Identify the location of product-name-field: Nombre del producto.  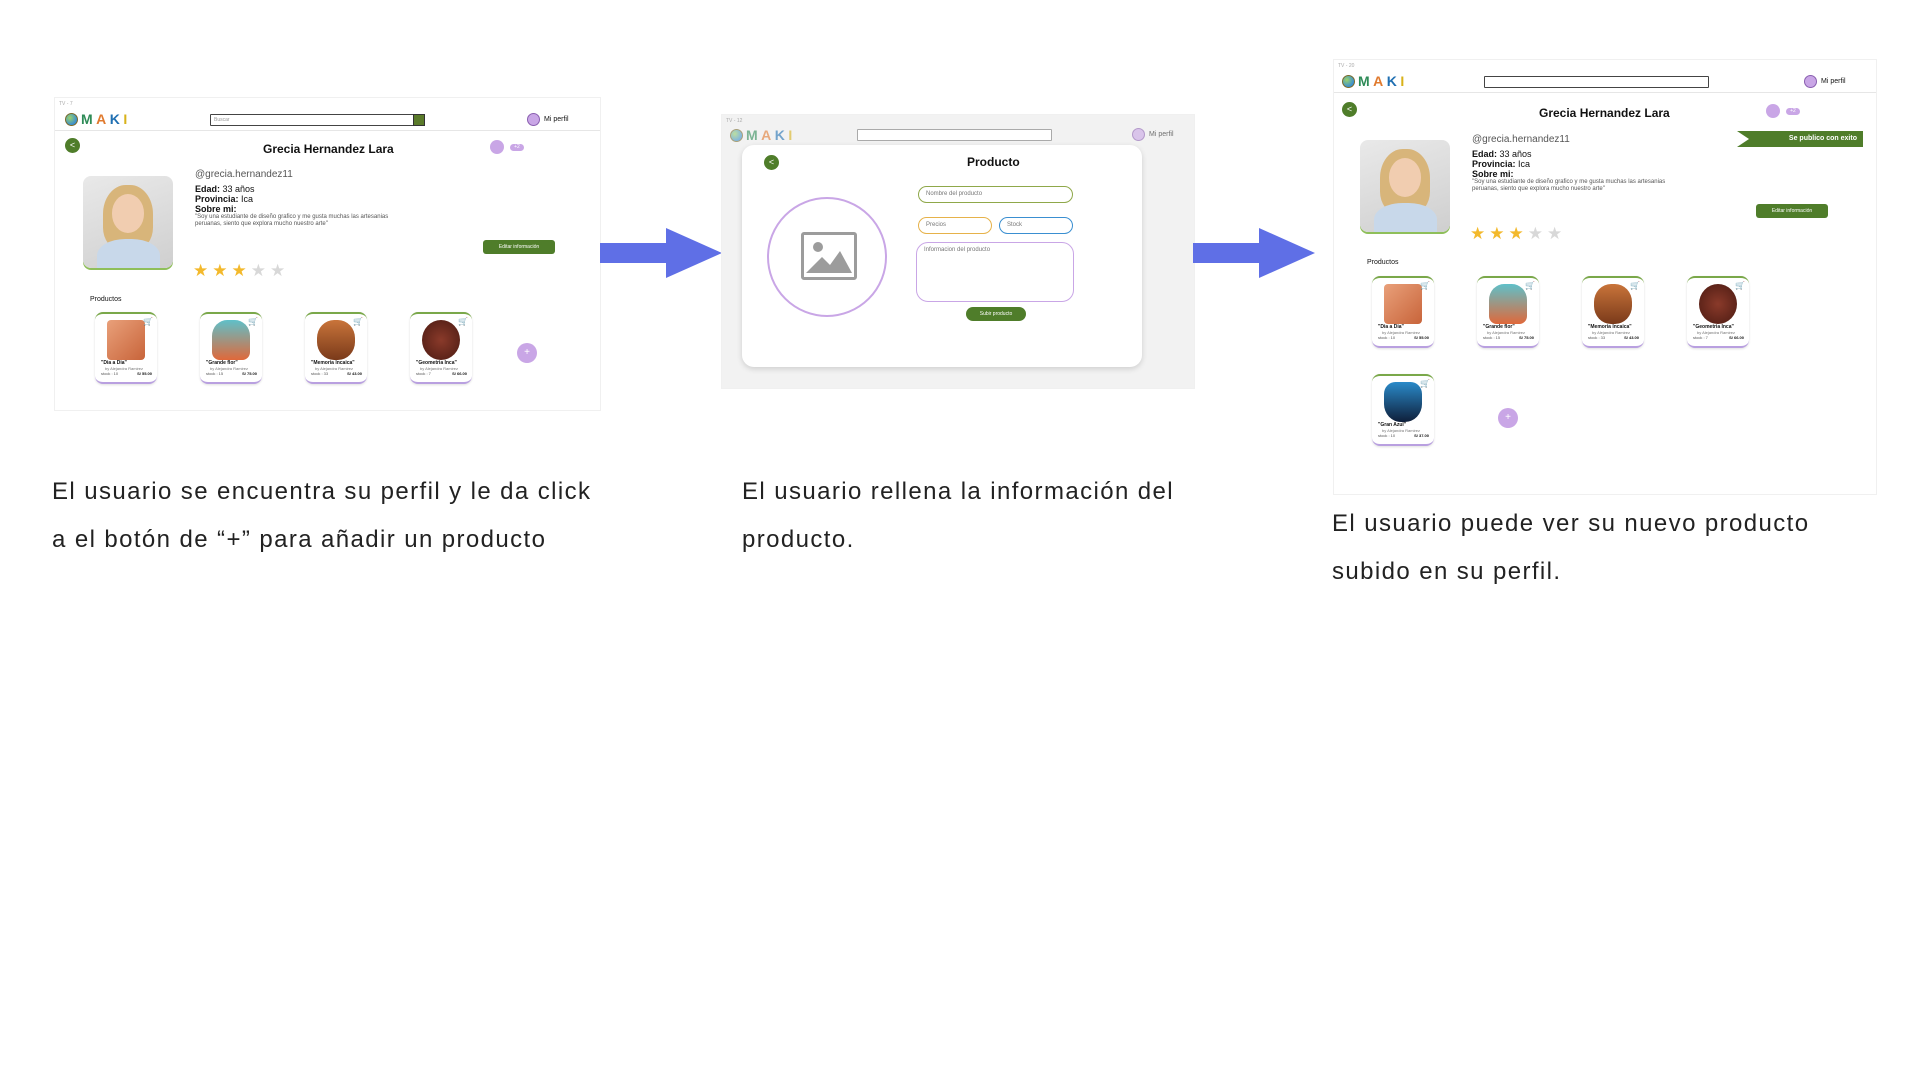
(995, 194).